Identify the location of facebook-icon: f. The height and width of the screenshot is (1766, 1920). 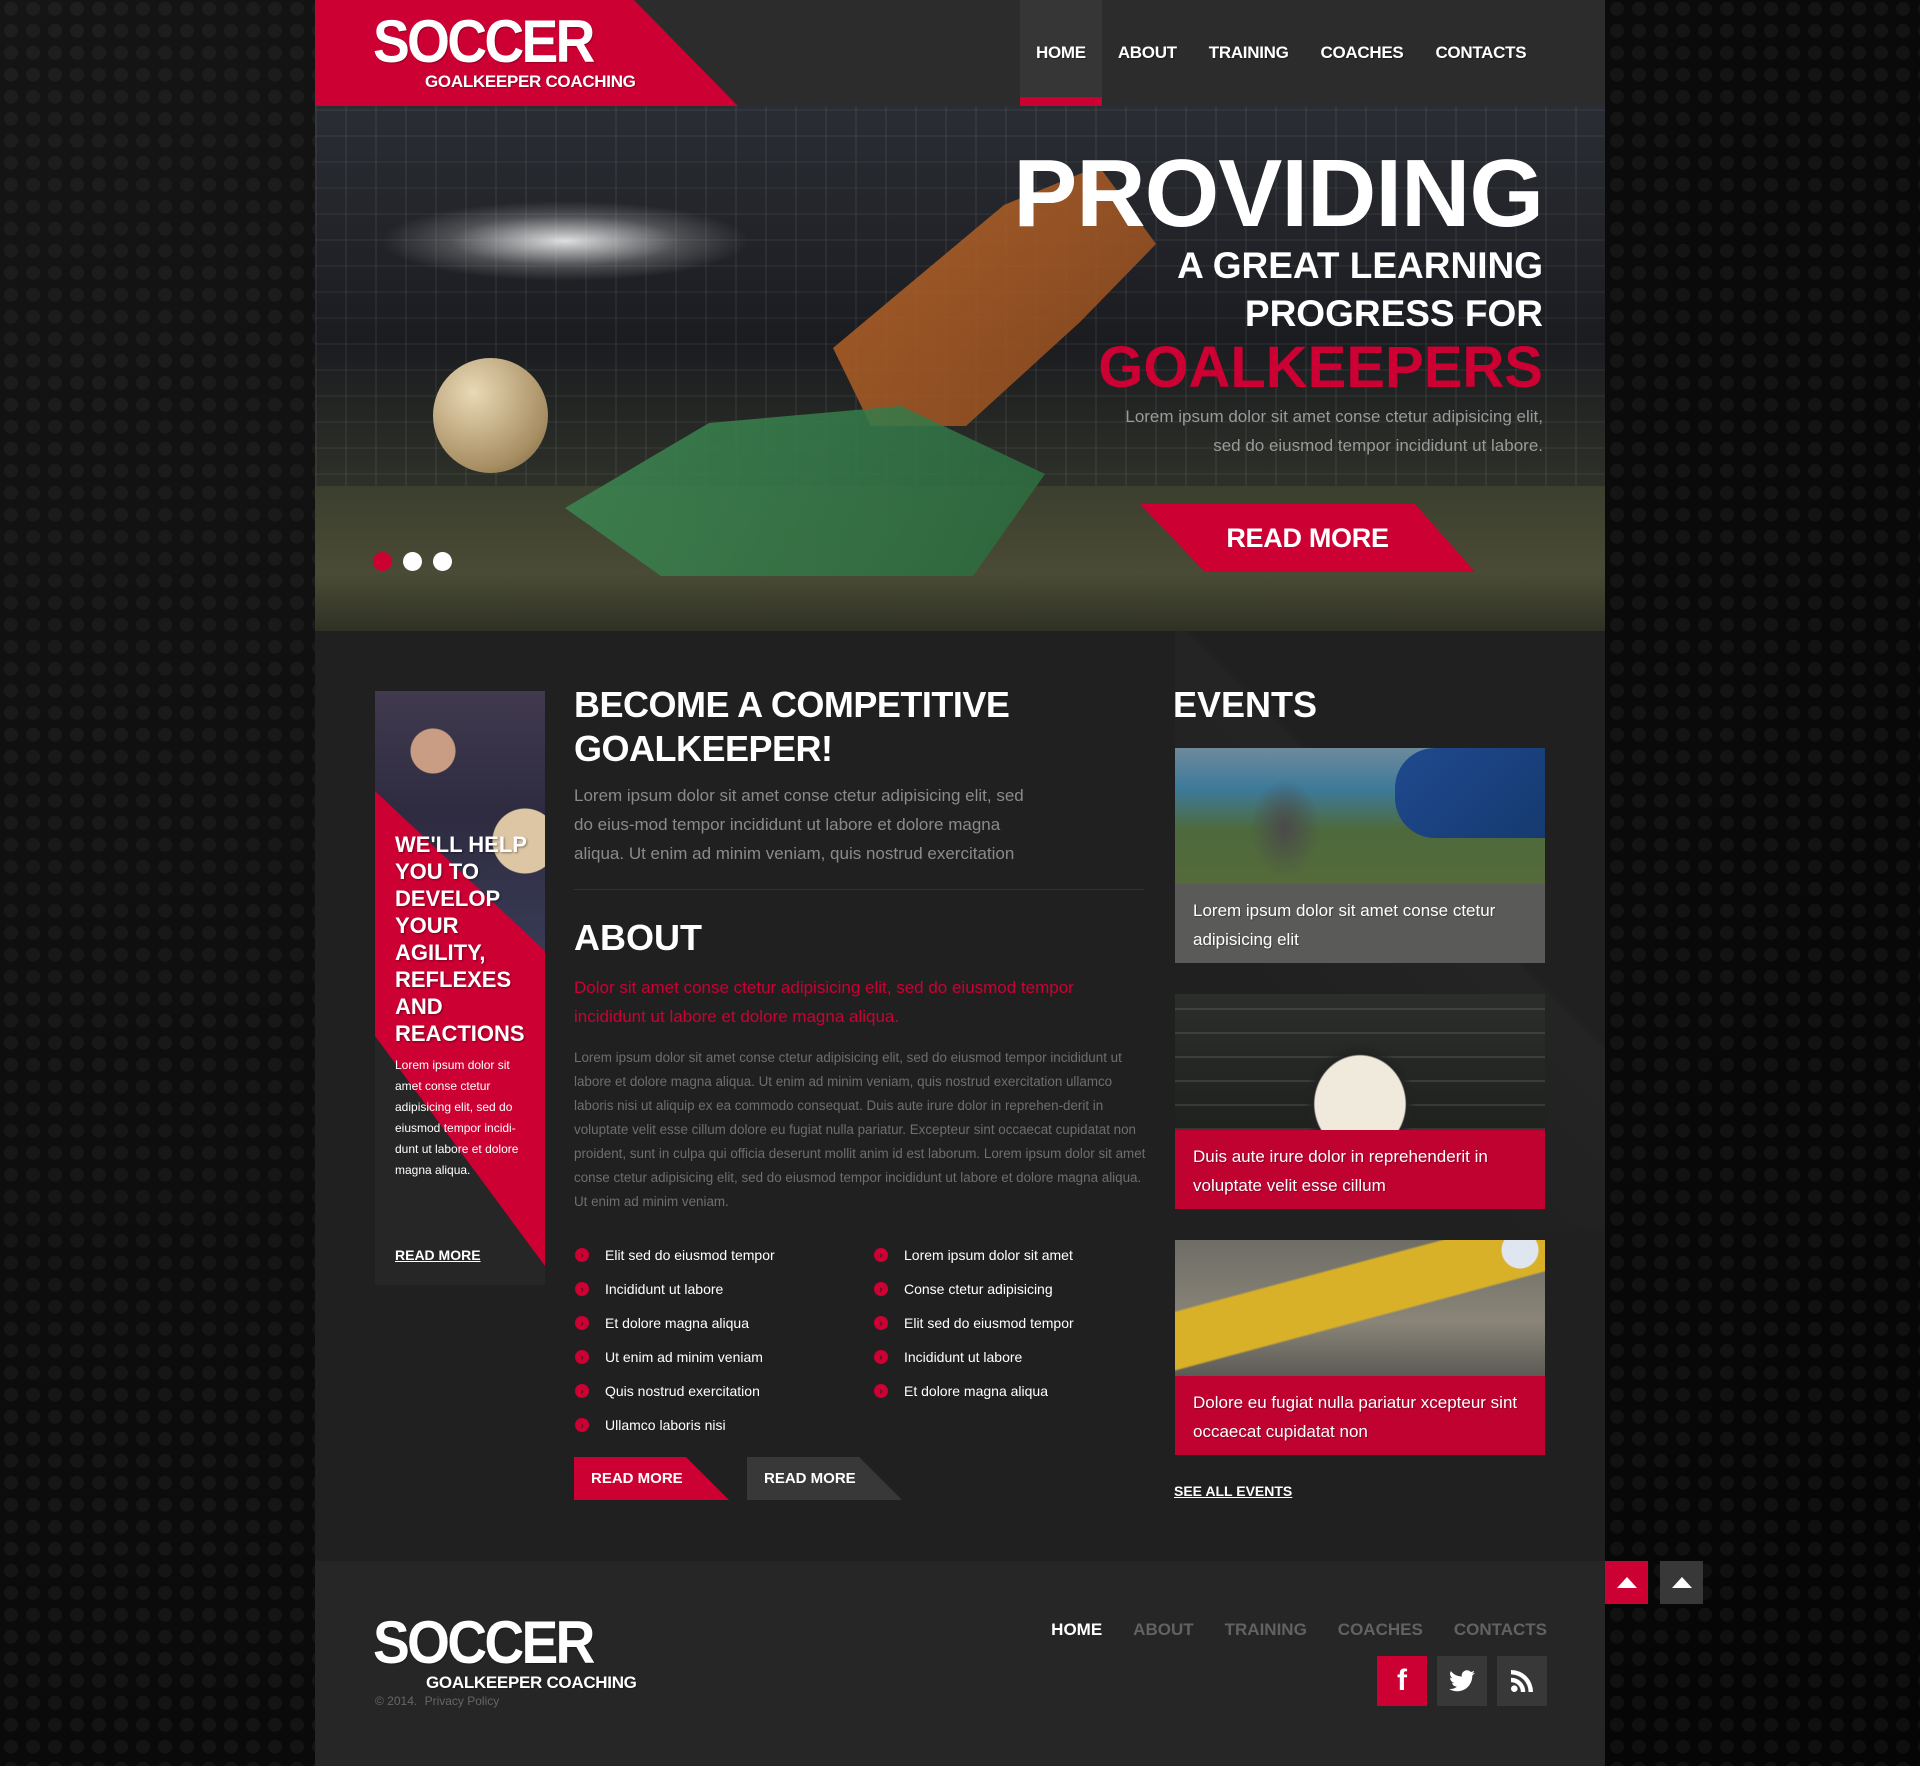
(1402, 1680).